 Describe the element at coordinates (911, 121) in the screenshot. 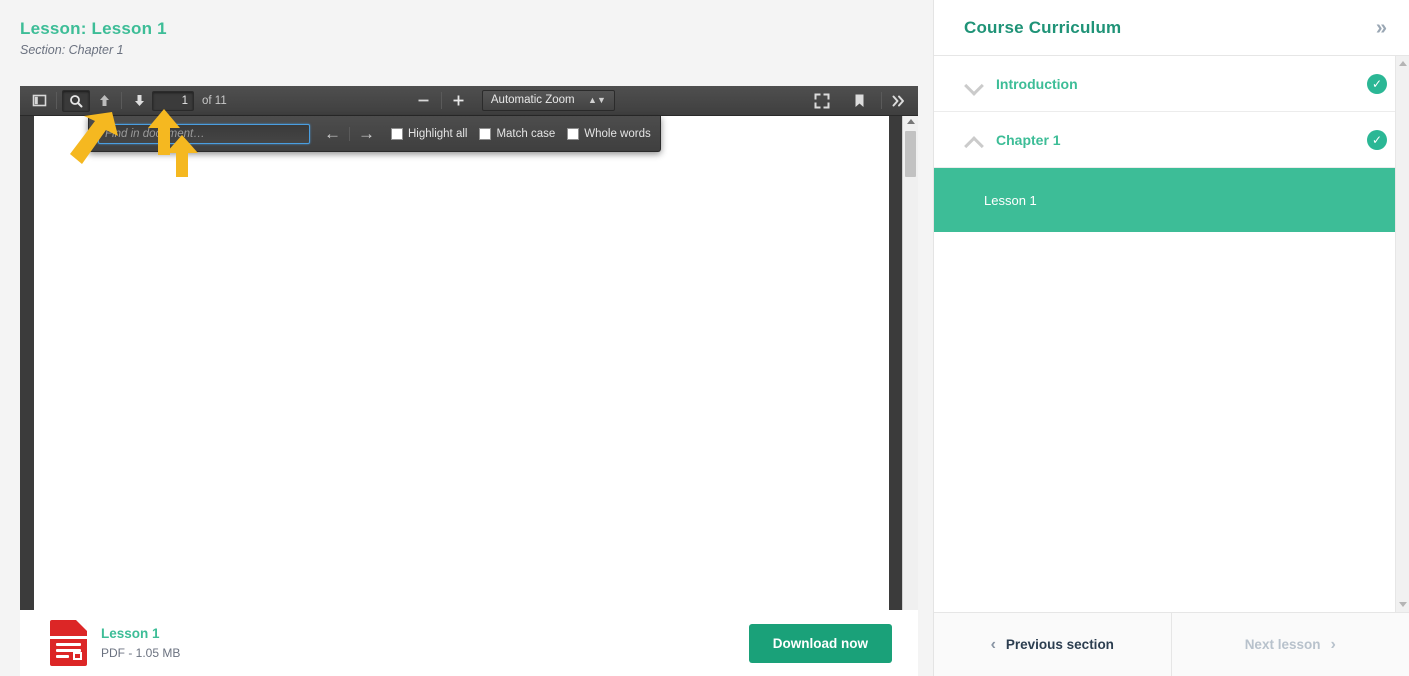

I see `scroll-up-arrow-icon` at that location.